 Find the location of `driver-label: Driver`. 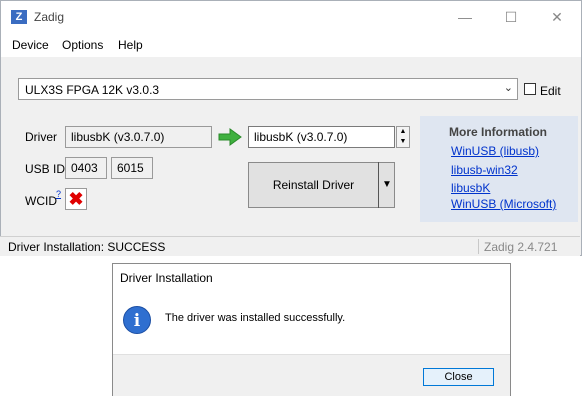

driver-label: Driver is located at coordinates (41, 137).